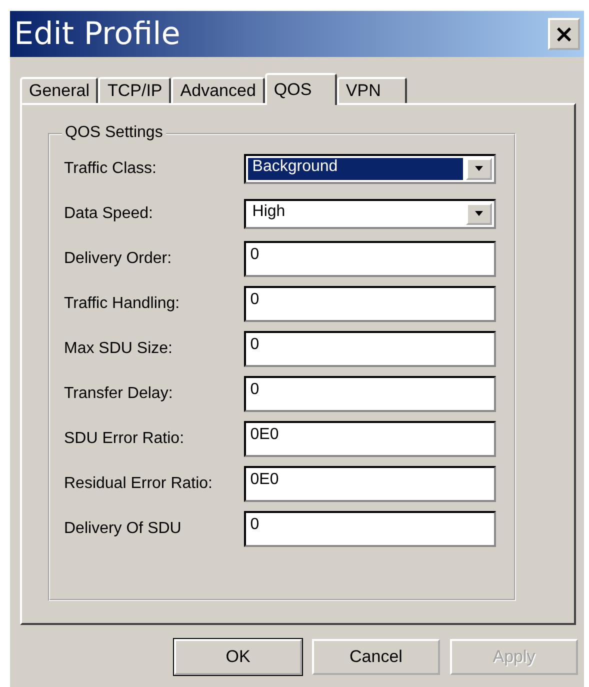 This screenshot has height=687, width=589. Describe the element at coordinates (109, 214) in the screenshot. I see `field-label: Data Speed:` at that location.